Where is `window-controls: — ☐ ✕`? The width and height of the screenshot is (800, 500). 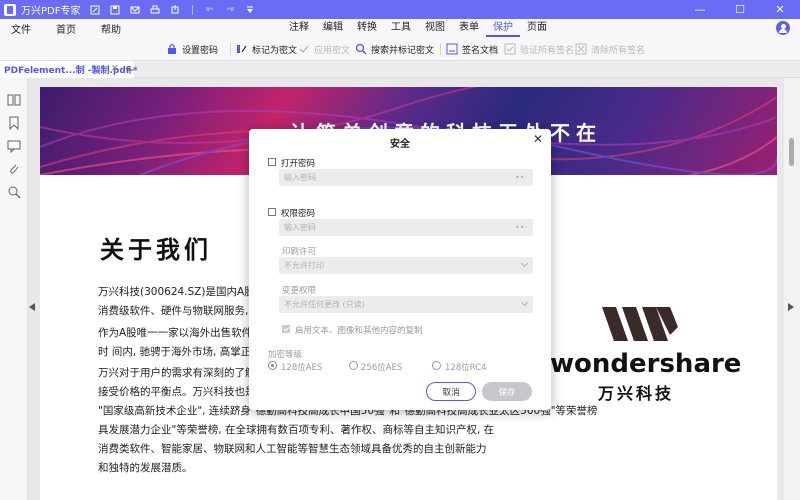
window-controls: — ☐ ✕ is located at coordinates (740, 9).